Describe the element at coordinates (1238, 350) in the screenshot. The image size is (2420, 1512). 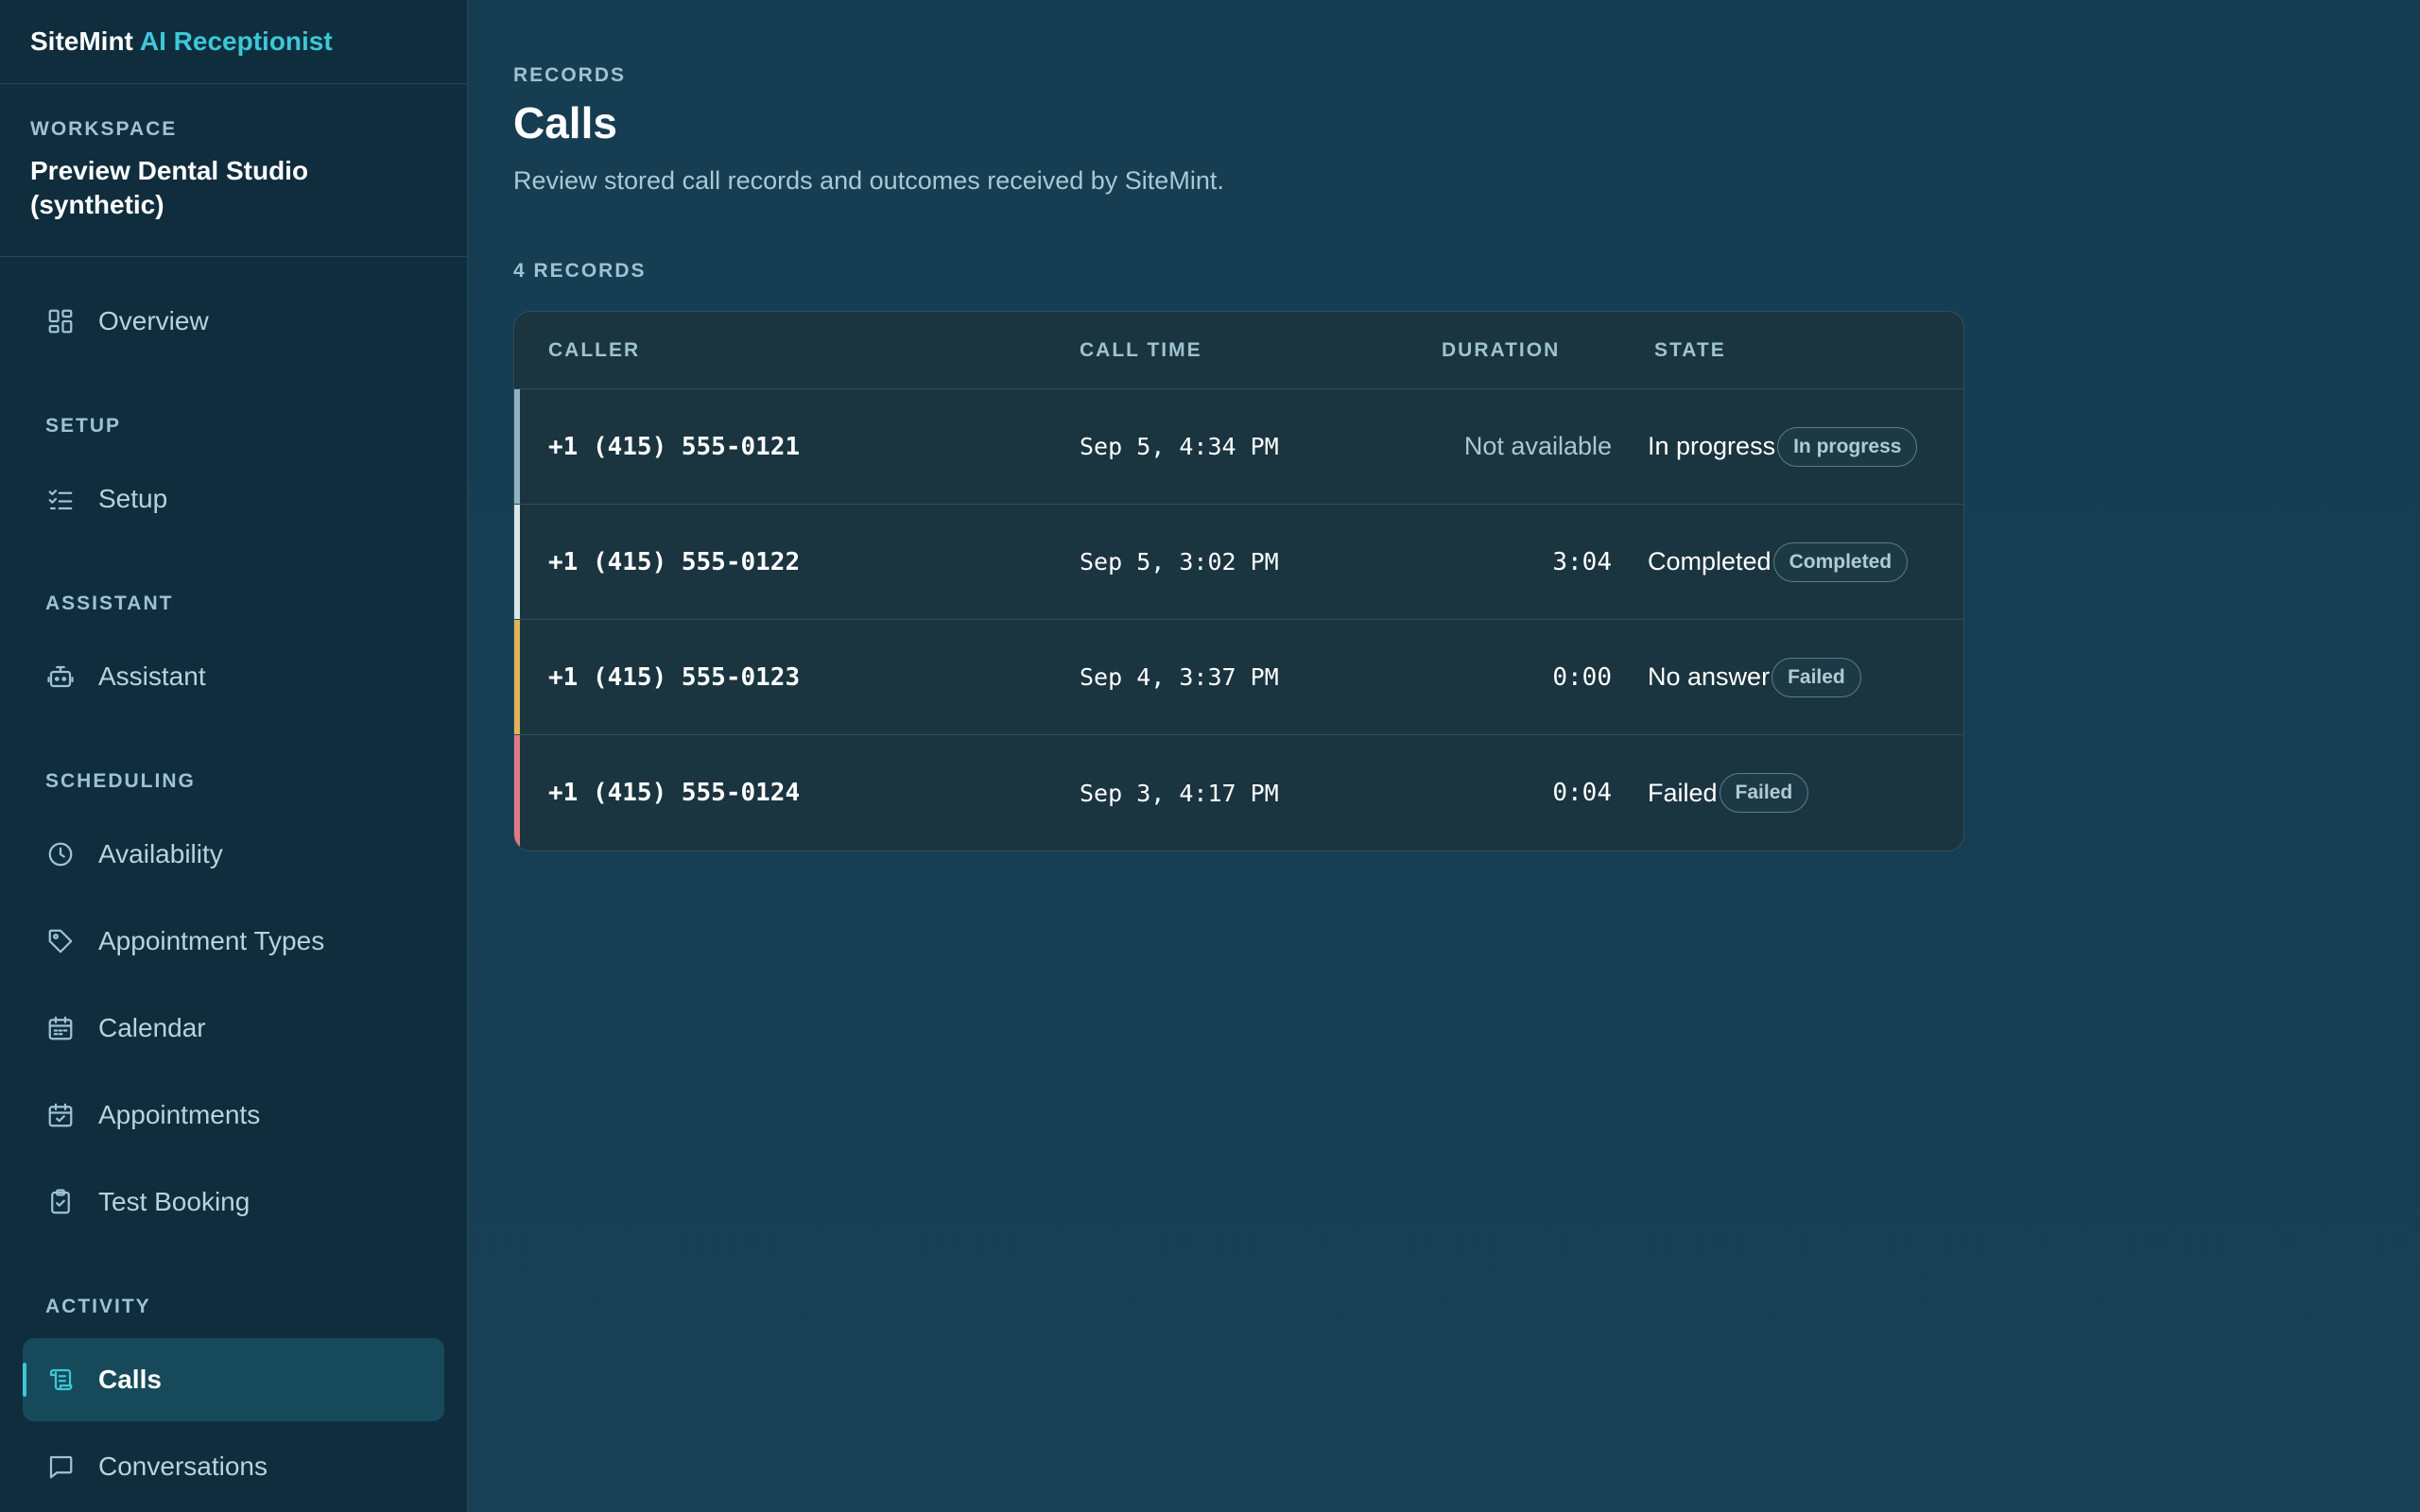
I see `table-header: CALLER CALL TIME DURATION STATE` at that location.